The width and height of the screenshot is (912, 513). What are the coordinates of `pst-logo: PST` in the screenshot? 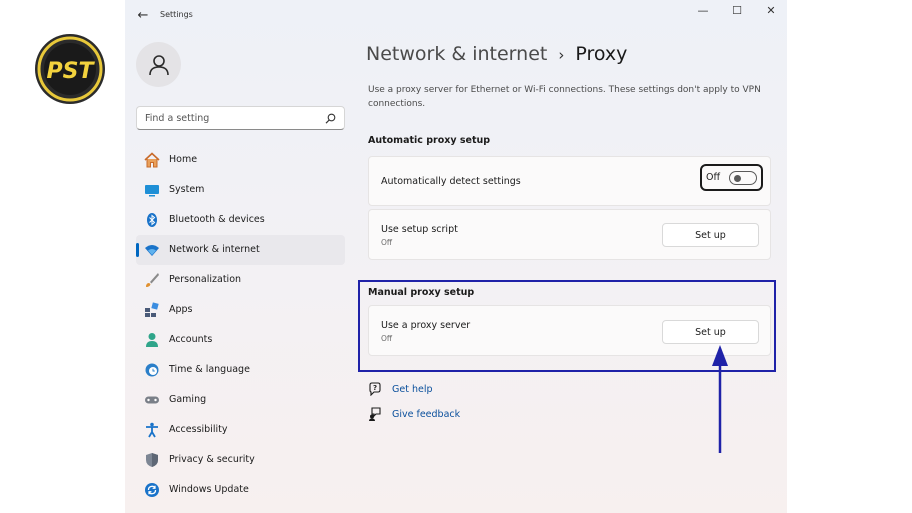 It's located at (70, 69).